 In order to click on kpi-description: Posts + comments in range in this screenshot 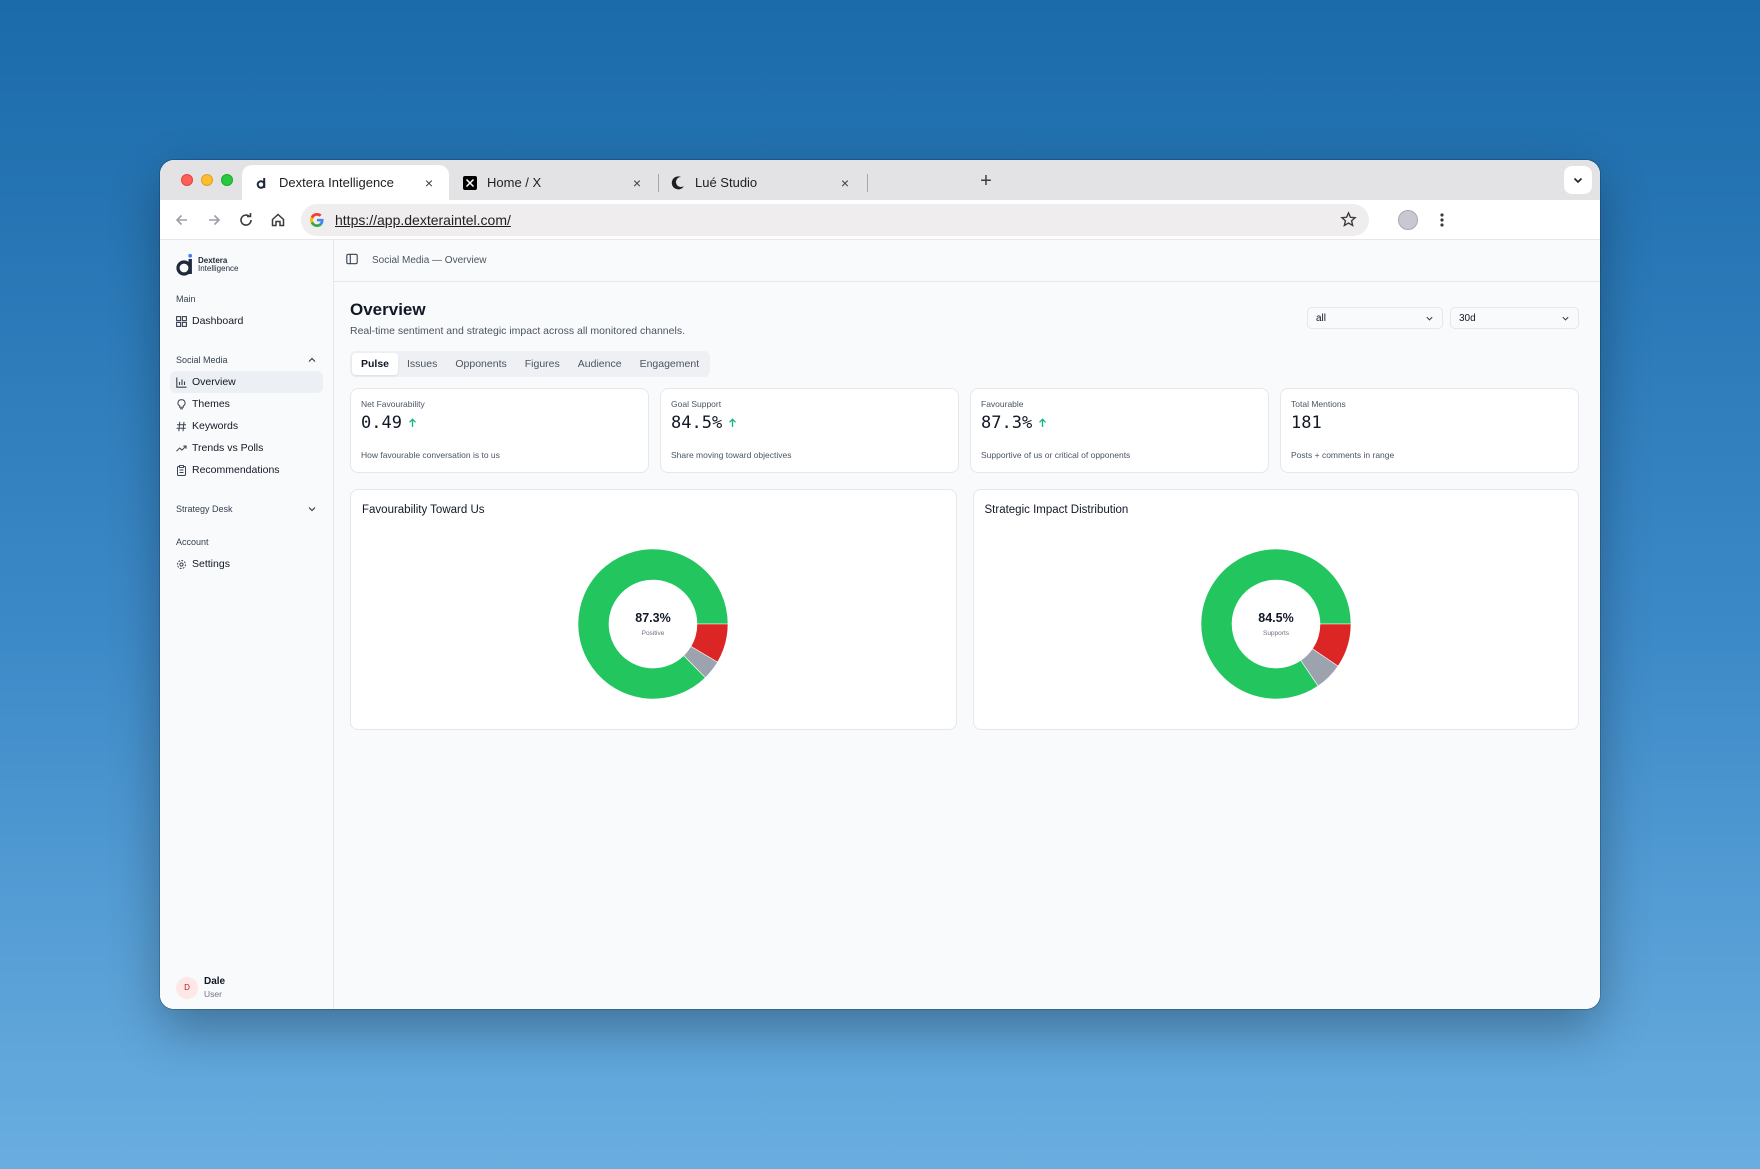, I will do `click(1343, 455)`.